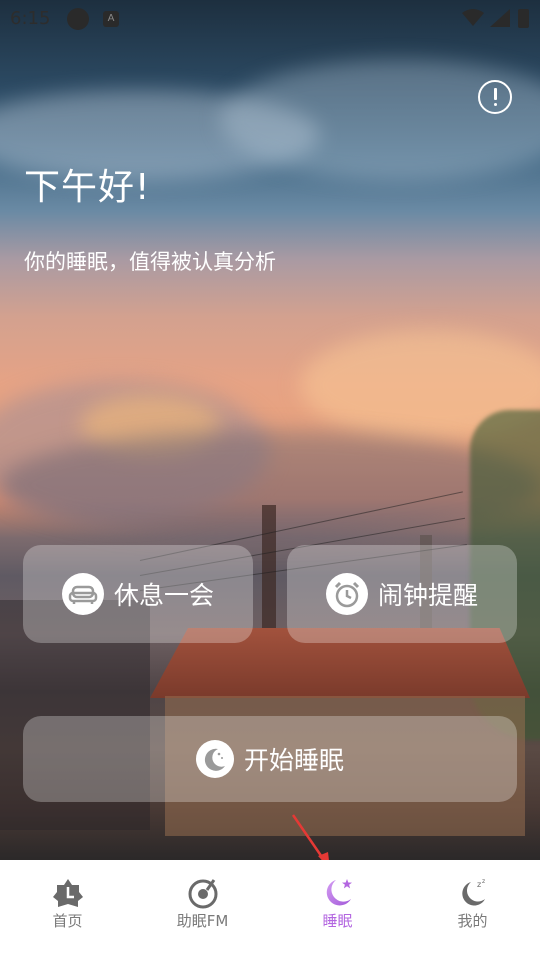  I want to click on nav-label-mine: 我的, so click(472, 921).